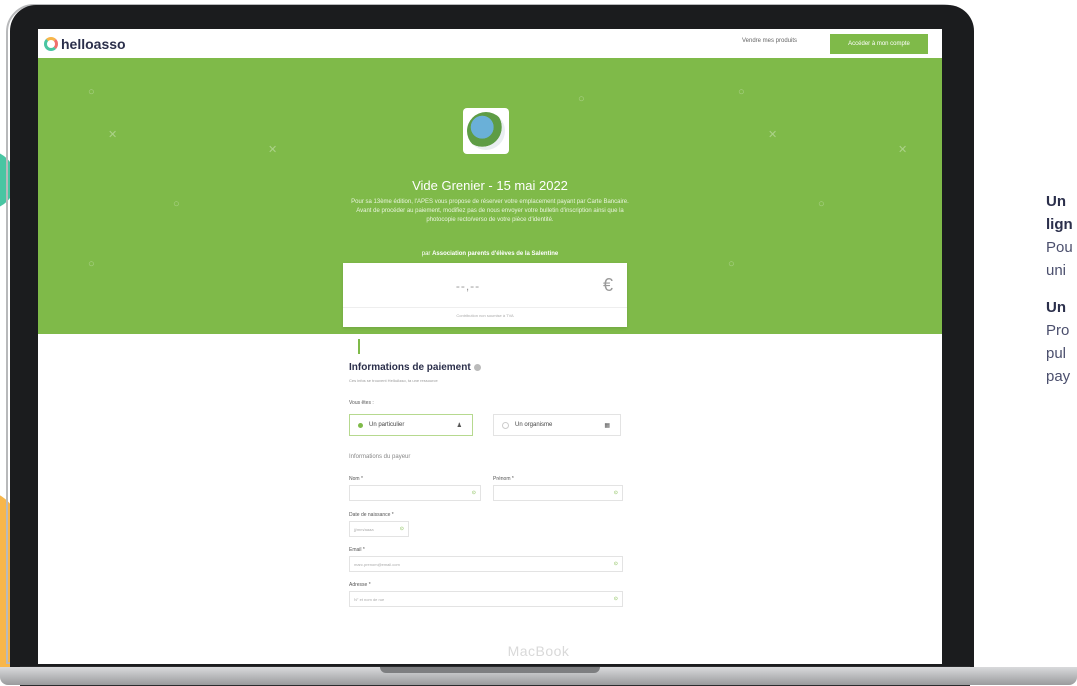  What do you see at coordinates (387, 425) in the screenshot?
I see `option-individual-label: Un particulier` at bounding box center [387, 425].